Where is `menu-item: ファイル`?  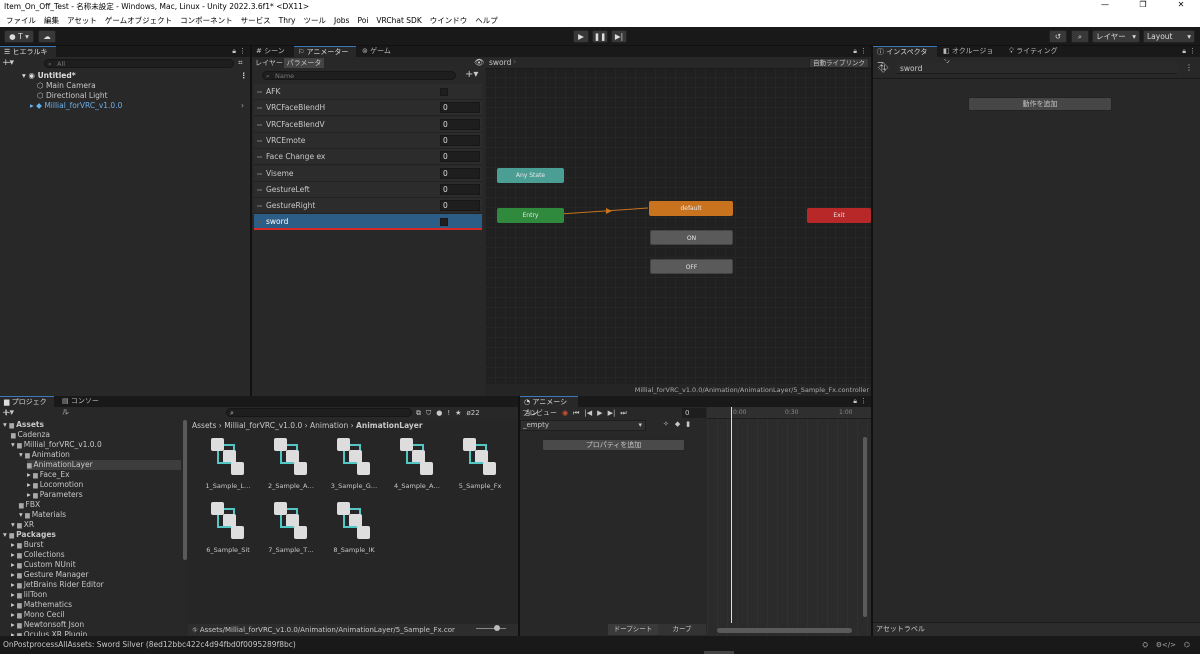
menu-item: ファイル is located at coordinates (21, 20).